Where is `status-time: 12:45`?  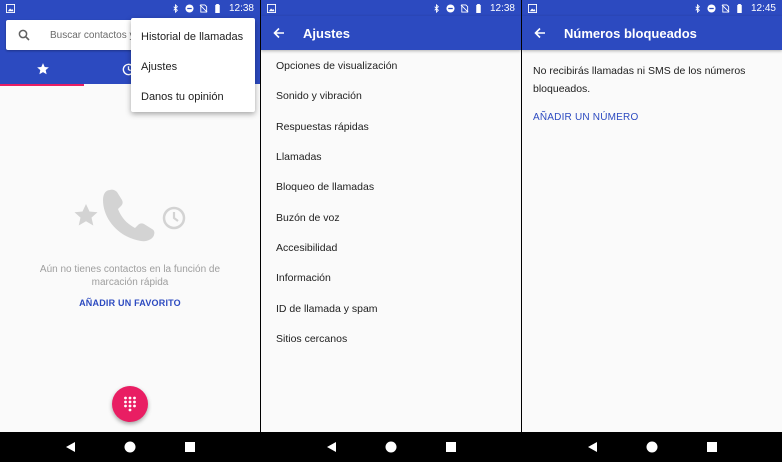
status-time: 12:45 is located at coordinates (763, 8).